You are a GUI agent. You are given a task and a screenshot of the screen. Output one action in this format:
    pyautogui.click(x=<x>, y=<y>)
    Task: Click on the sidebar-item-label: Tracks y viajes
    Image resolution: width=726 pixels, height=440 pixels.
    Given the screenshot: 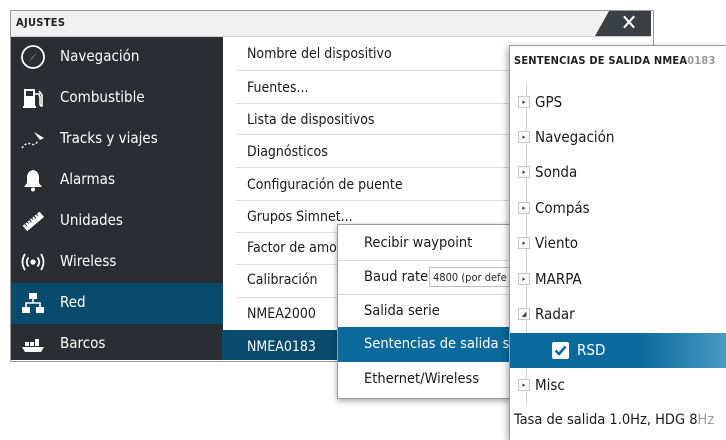 What is the action you would take?
    pyautogui.click(x=109, y=138)
    